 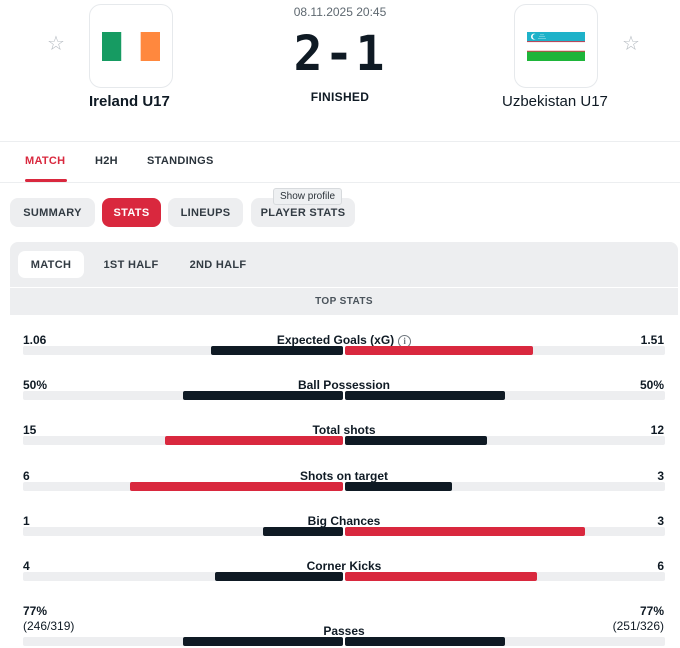 I want to click on stat-away-value: 77% (251/326), so click(x=638, y=619).